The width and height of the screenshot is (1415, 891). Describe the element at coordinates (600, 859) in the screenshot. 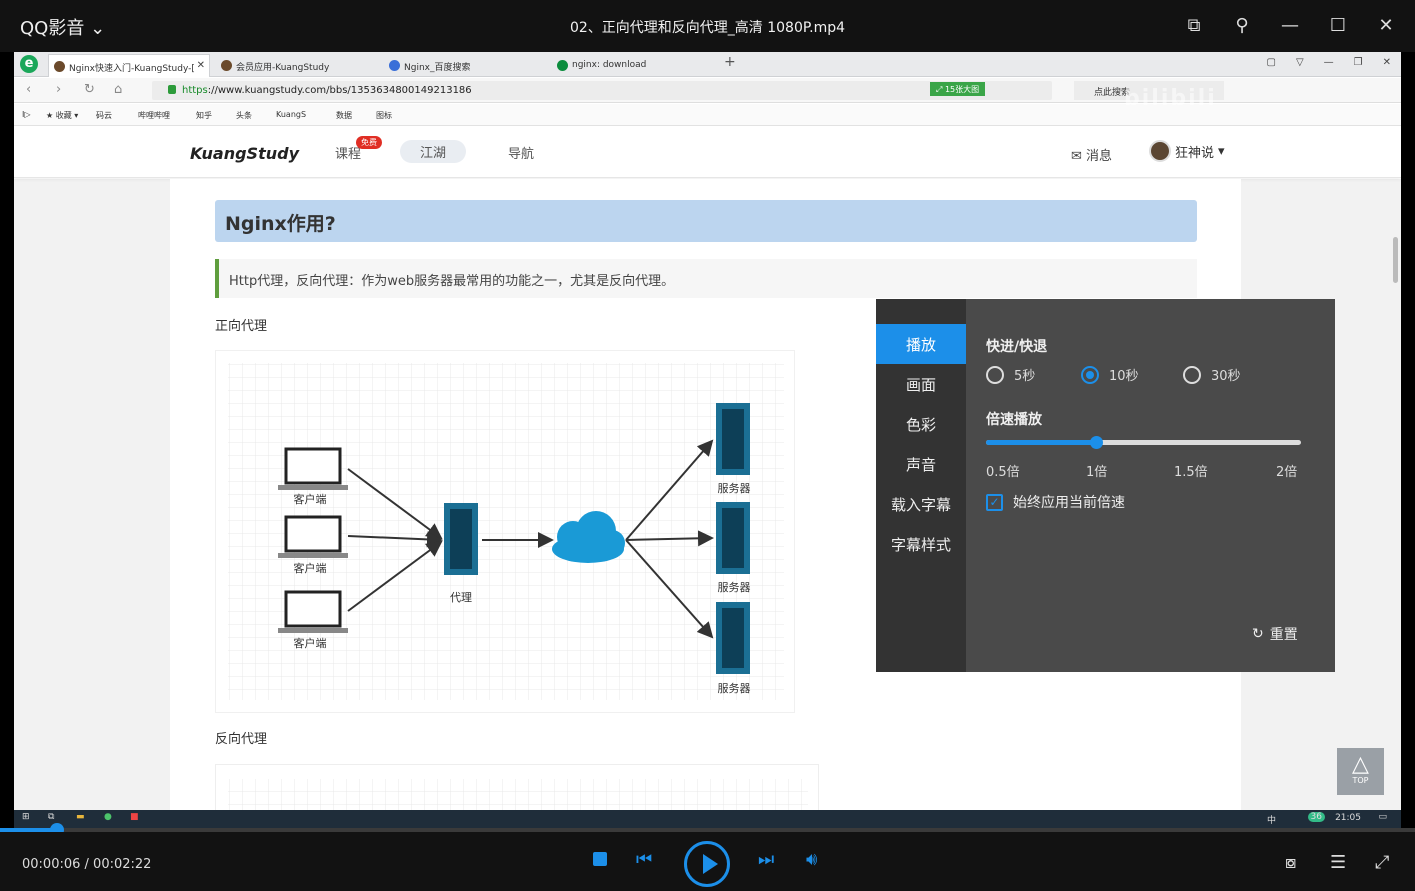

I see `stop-button` at that location.